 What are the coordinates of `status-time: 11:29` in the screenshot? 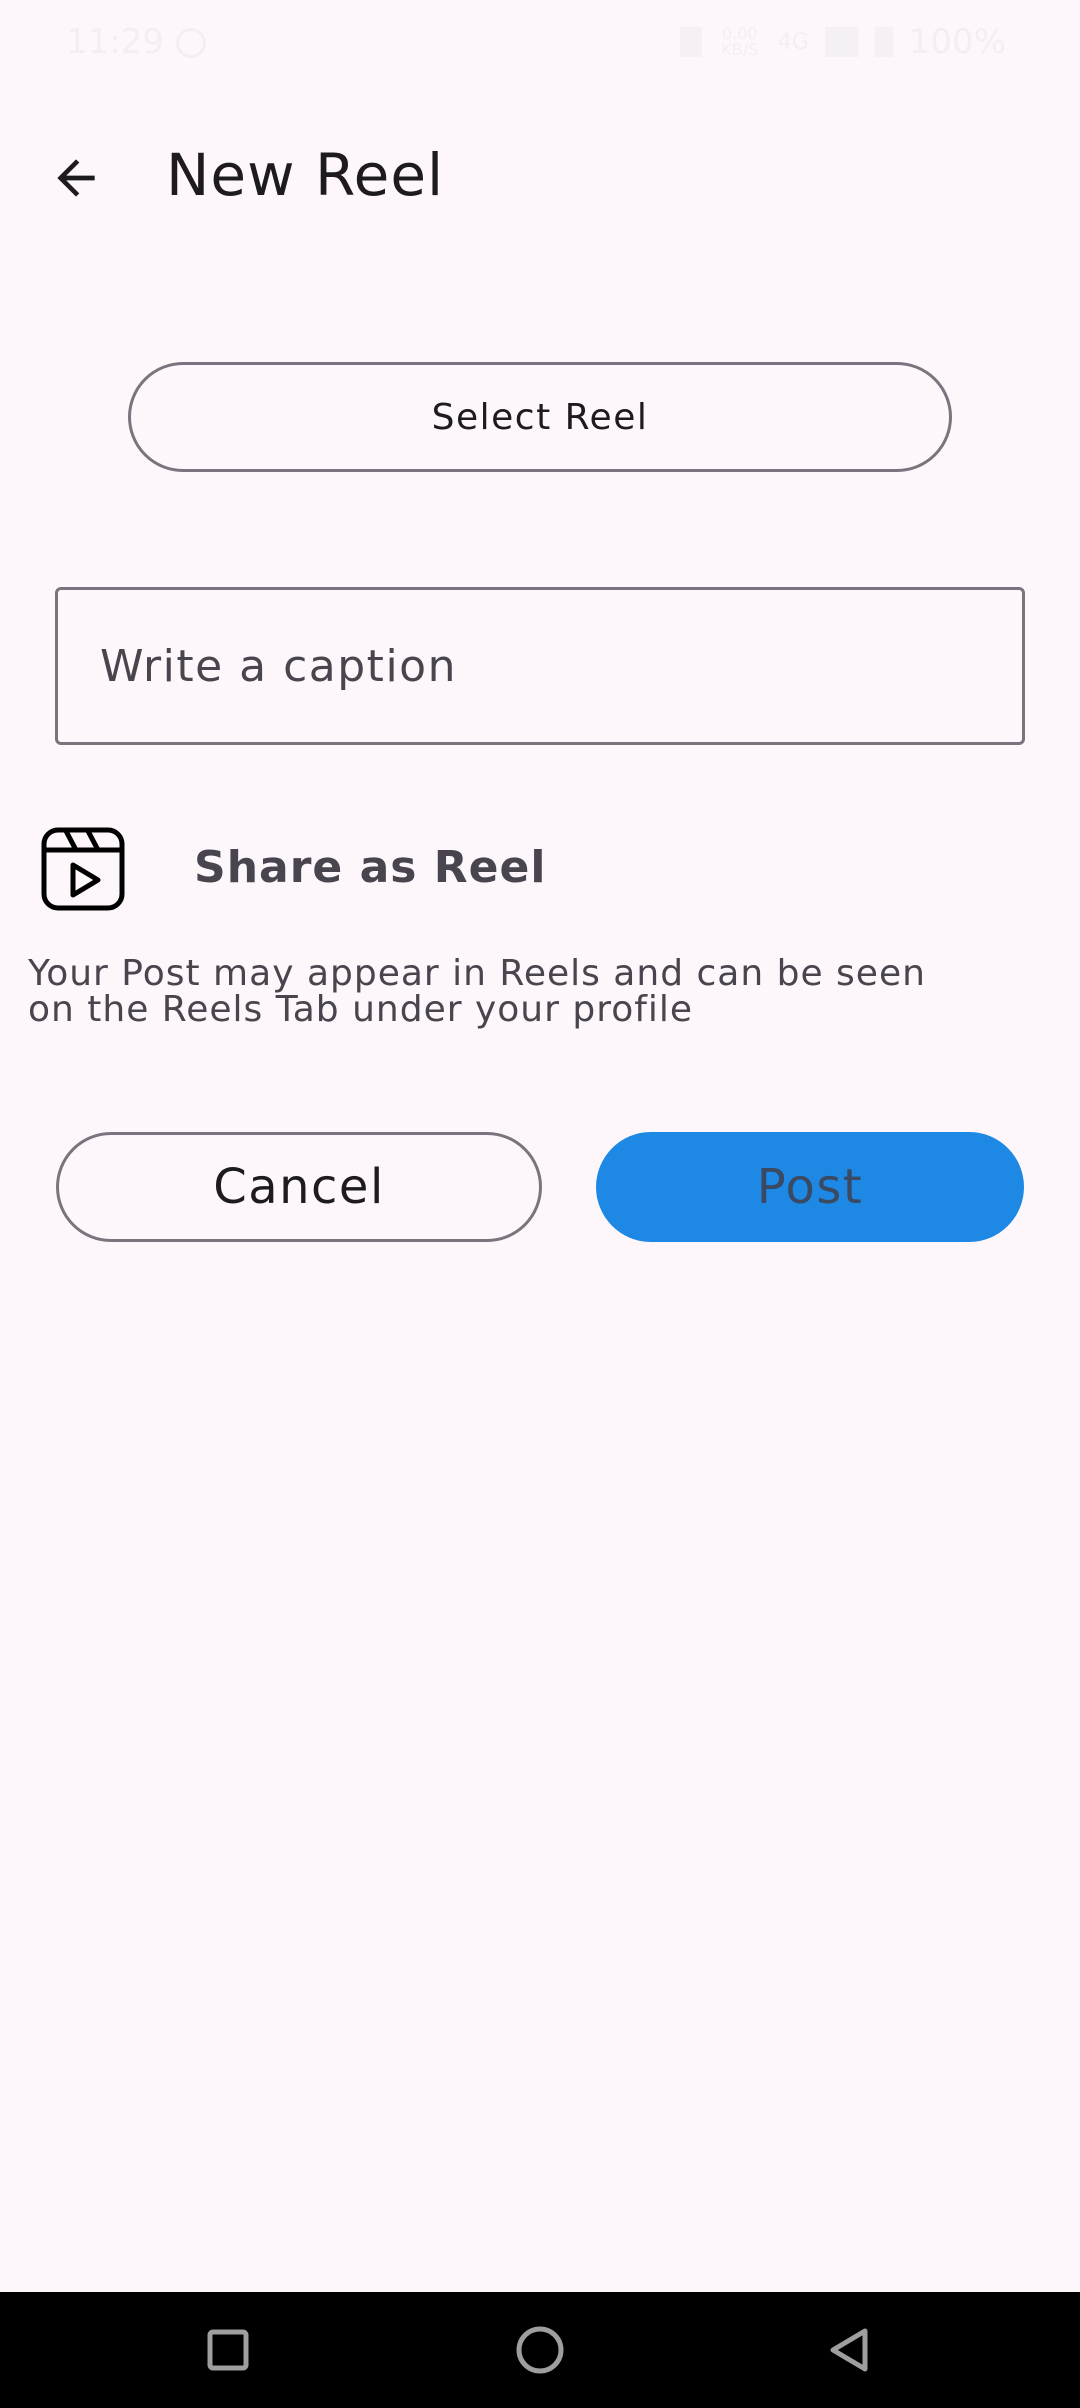 It's located at (115, 42).